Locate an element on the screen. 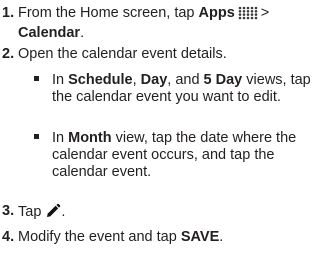 The width and height of the screenshot is (324, 254). text-part: , is located at coordinates (136, 80).